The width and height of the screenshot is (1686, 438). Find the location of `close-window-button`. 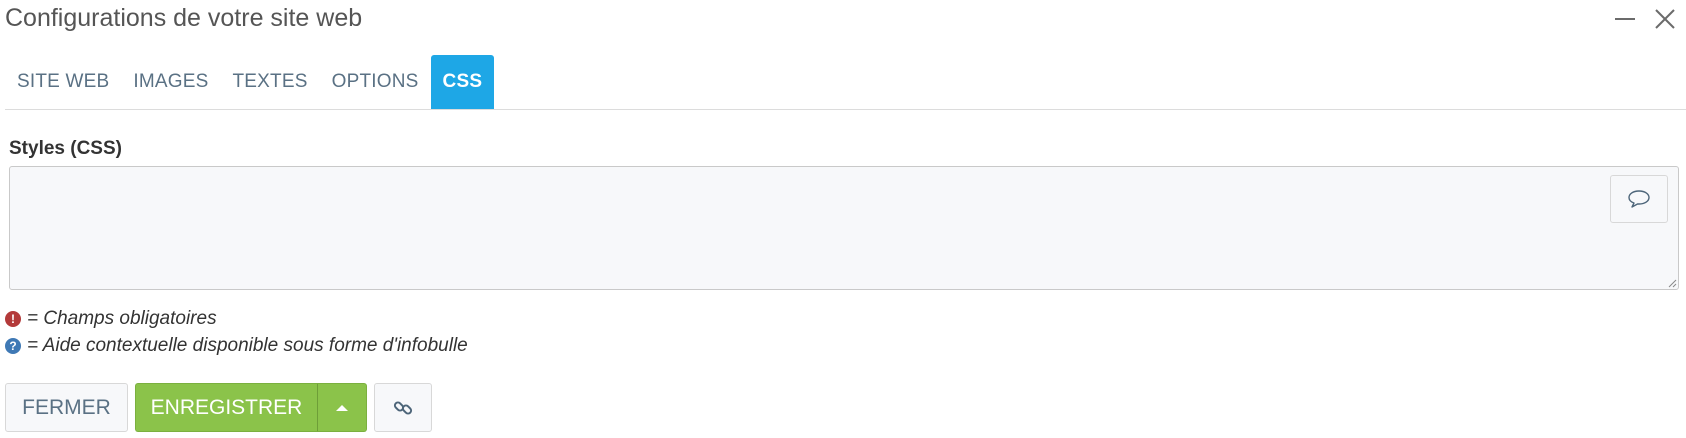

close-window-button is located at coordinates (1665, 19).